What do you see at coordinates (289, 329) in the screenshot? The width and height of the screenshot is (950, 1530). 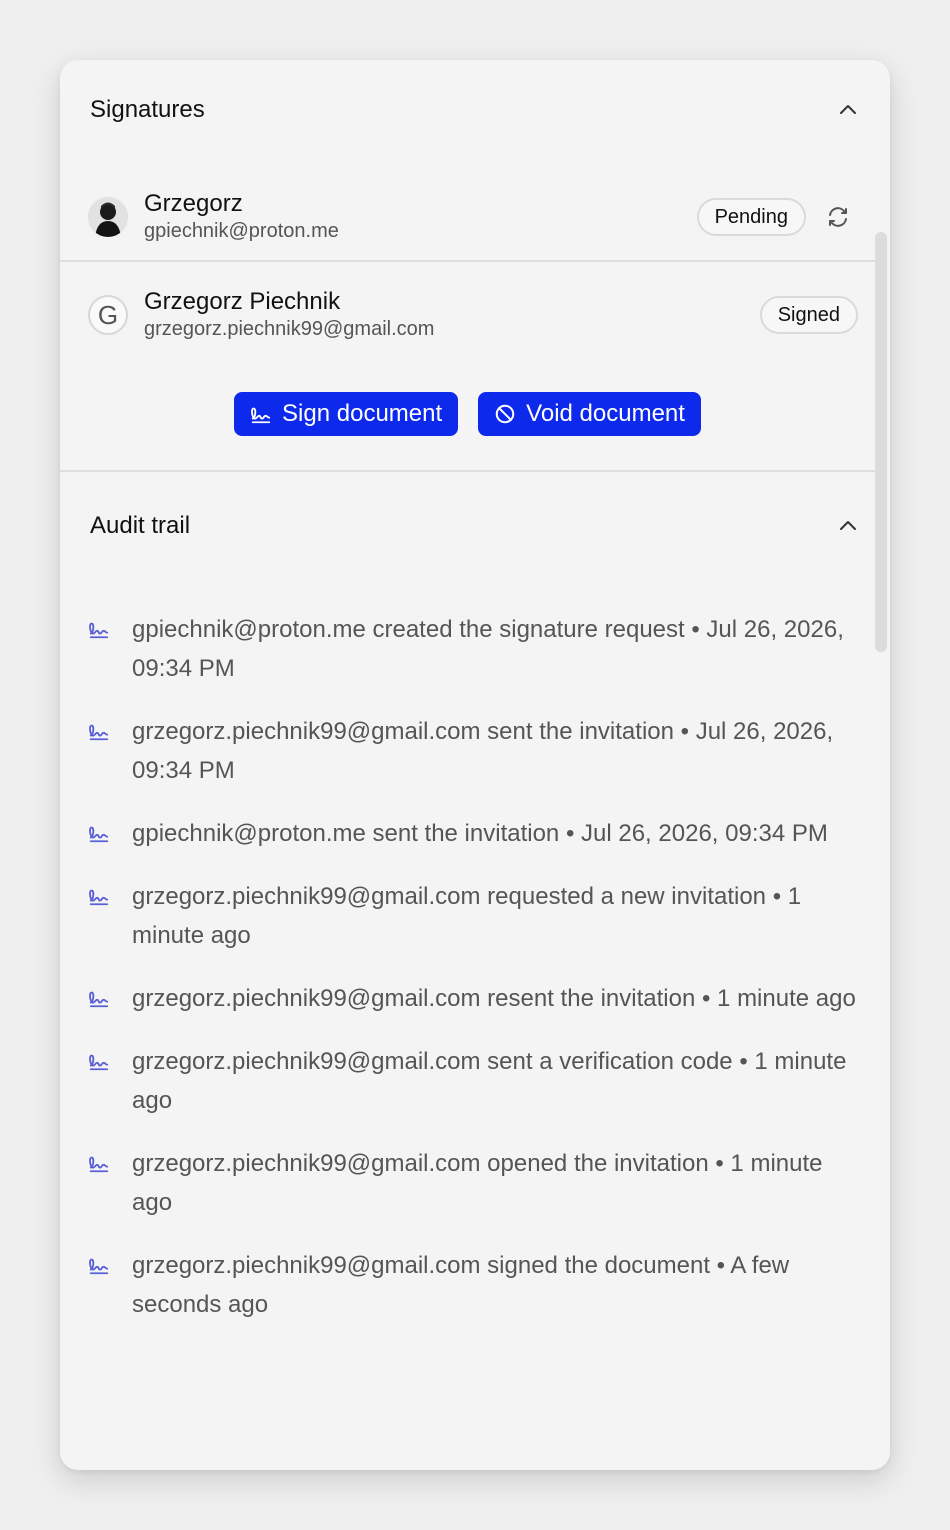 I see `signer-email: grzegorz.piechnik99@gmail.com` at bounding box center [289, 329].